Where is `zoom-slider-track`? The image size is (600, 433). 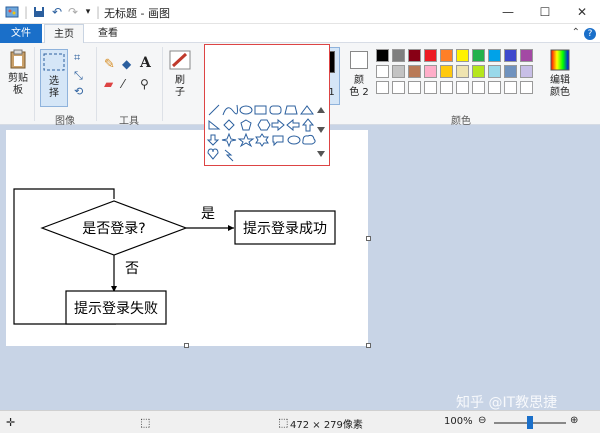 zoom-slider-track is located at coordinates (530, 422).